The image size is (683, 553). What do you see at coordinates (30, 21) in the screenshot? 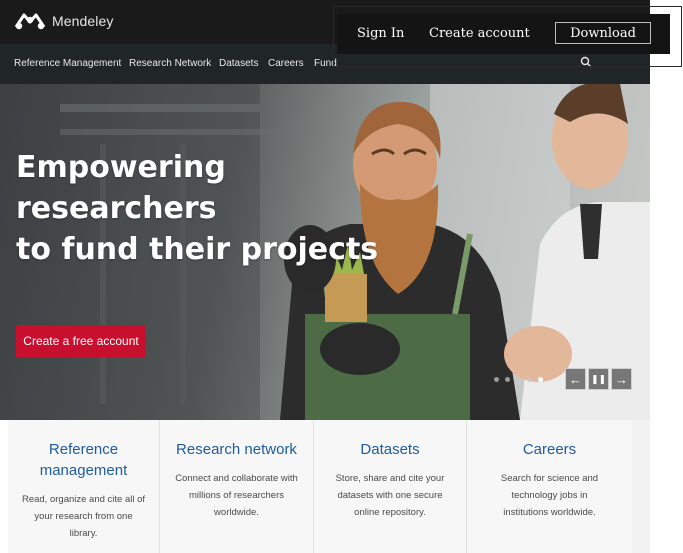
I see `mendeley-logo-icon` at bounding box center [30, 21].